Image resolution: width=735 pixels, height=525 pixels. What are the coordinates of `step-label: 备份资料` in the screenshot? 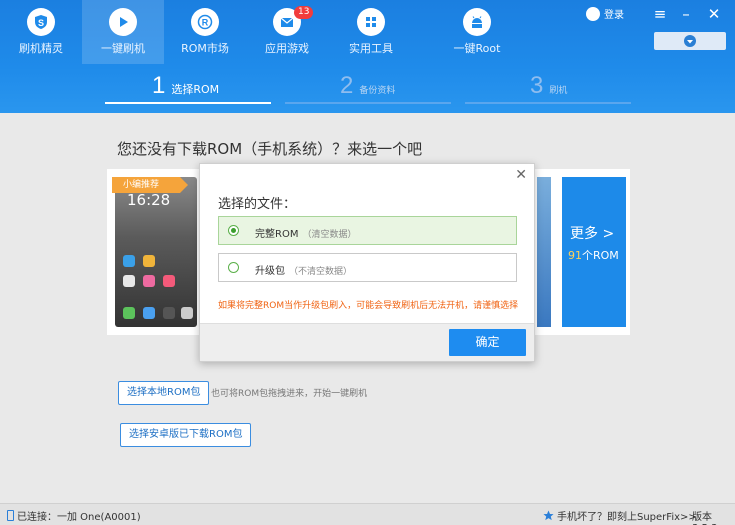 It's located at (377, 91).